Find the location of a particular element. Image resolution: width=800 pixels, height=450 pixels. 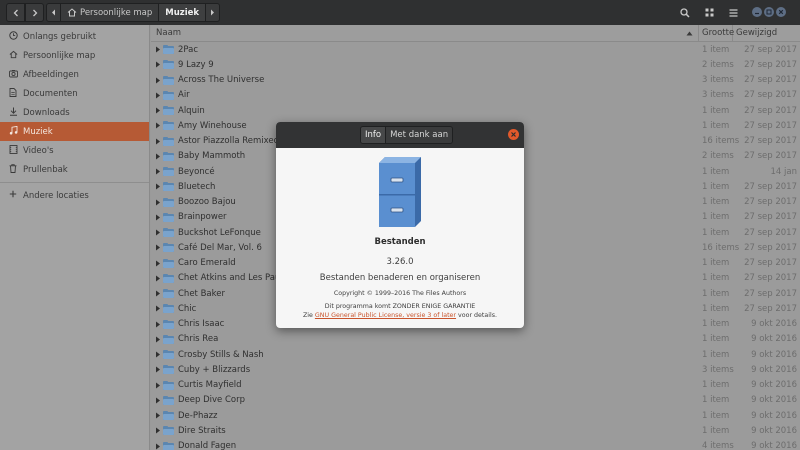

file-cabinet-icon is located at coordinates (400, 192).